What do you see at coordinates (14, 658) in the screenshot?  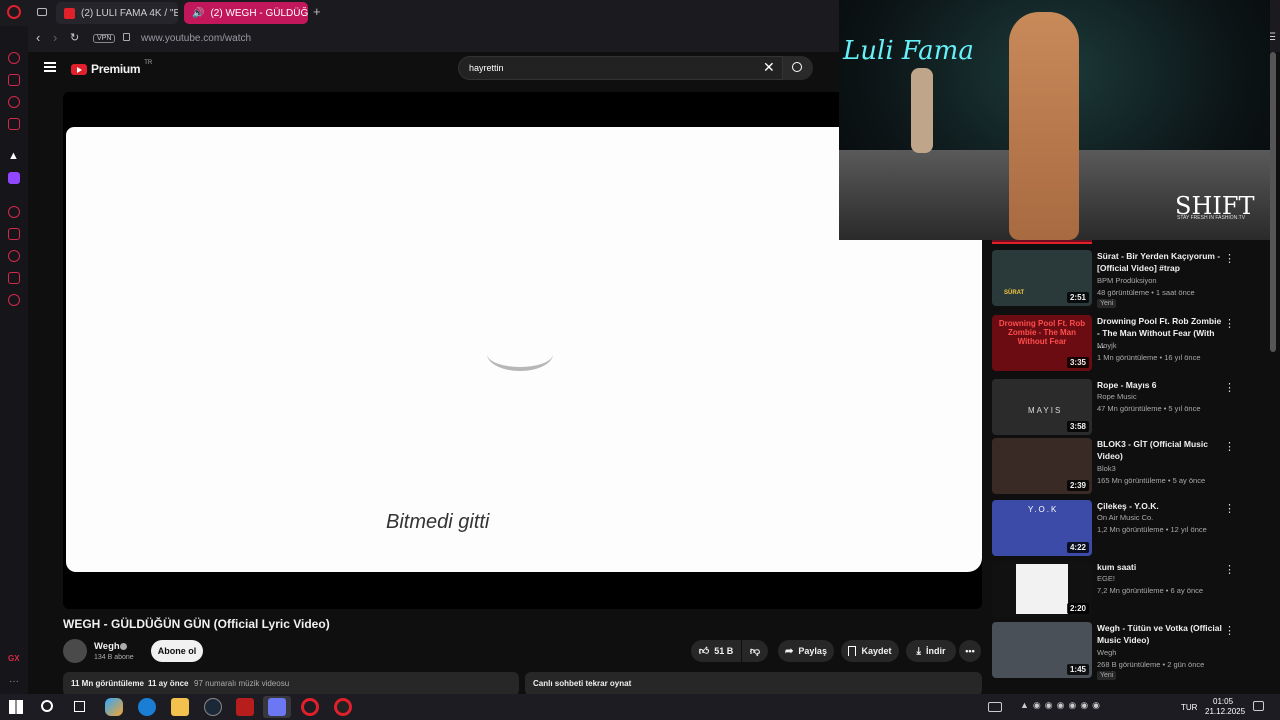 I see `gx-icon: GX` at bounding box center [14, 658].